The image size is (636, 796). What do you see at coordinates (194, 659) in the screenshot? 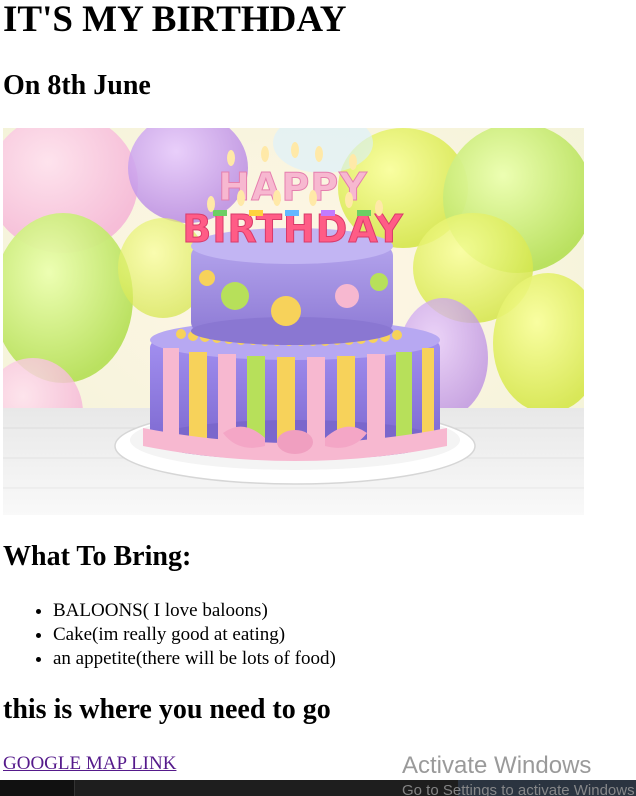
I see `list-item: an appetite(there will be lots of food)` at bounding box center [194, 659].